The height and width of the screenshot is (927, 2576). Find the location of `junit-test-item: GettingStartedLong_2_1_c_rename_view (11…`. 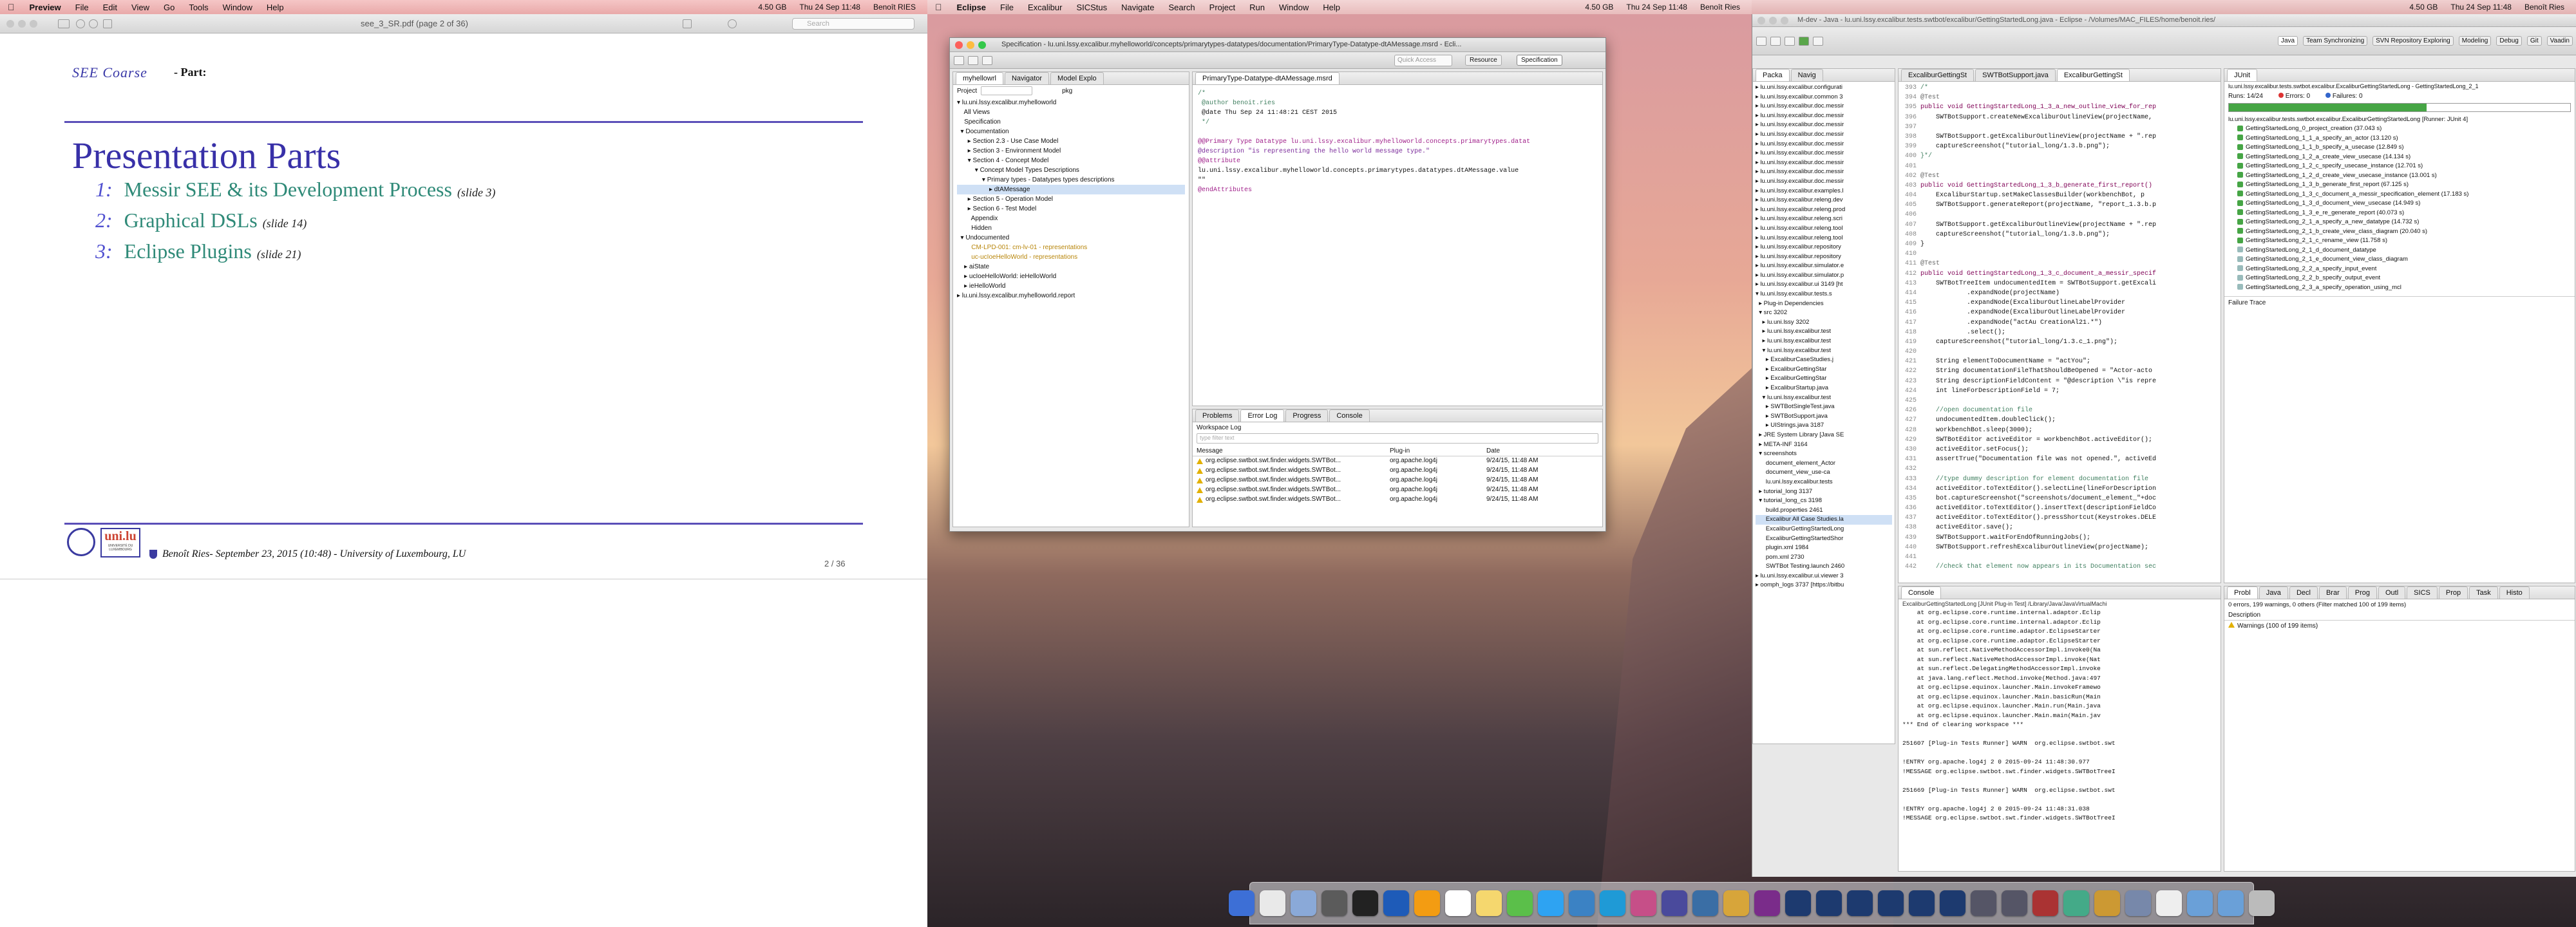

junit-test-item: GettingStartedLong_2_1_c_rename_view (11… is located at coordinates (2404, 241).